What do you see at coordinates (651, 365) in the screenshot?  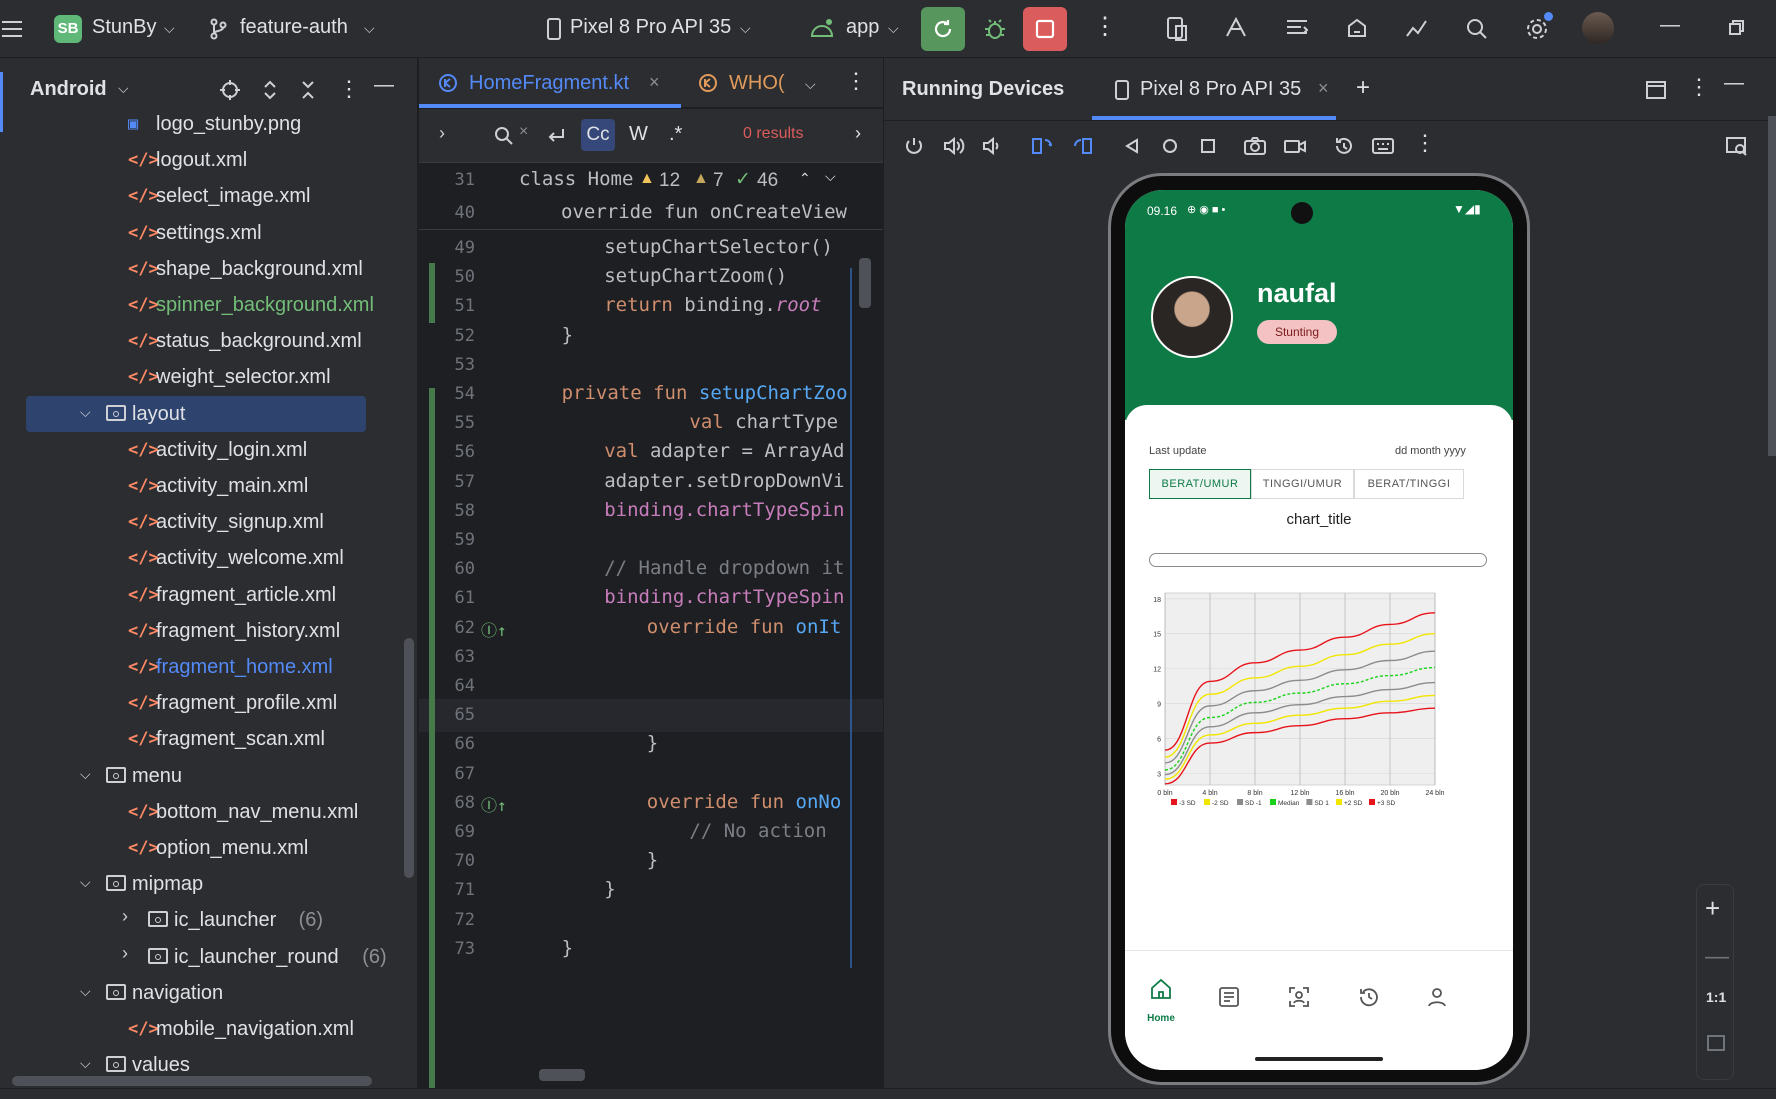 I see `code-line: 53` at bounding box center [651, 365].